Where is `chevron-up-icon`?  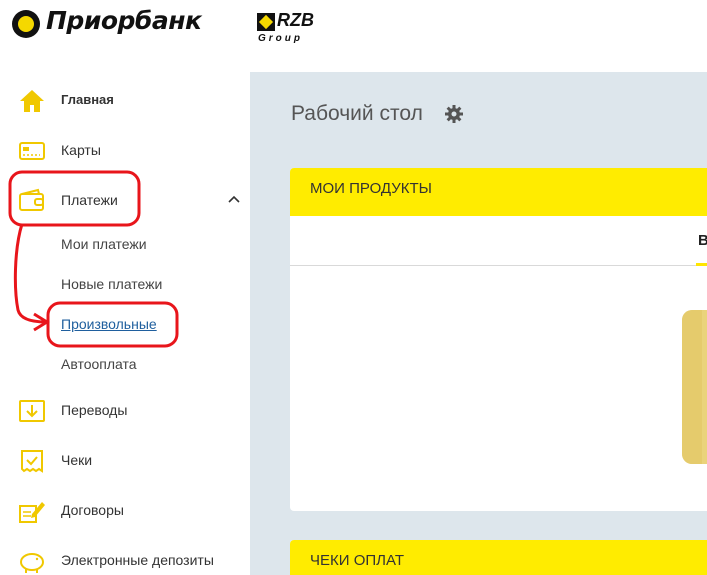 chevron-up-icon is located at coordinates (234, 199).